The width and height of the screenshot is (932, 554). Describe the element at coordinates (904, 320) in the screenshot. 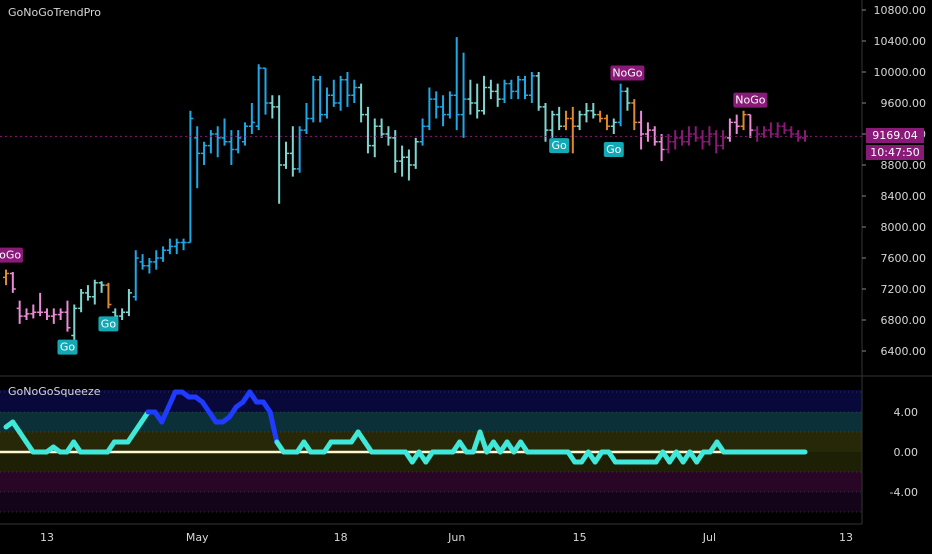

I see `price-tick-label: 6800.00` at that location.